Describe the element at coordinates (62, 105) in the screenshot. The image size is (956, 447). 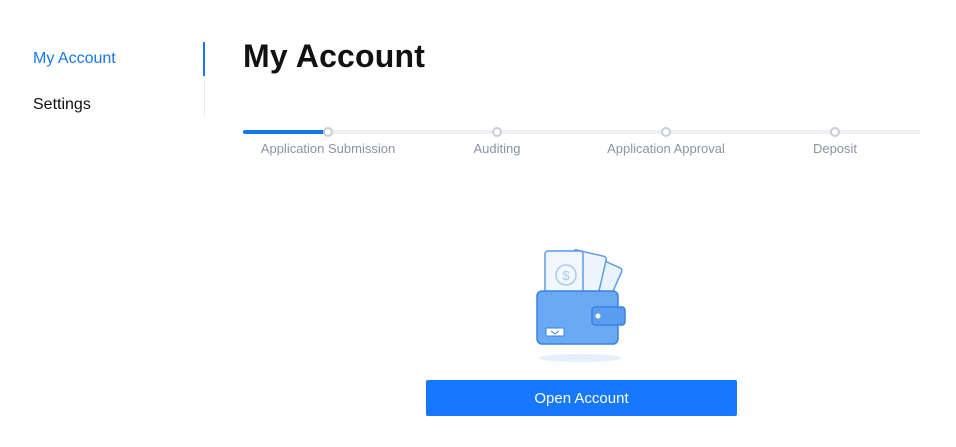
I see `sidebar-item-settings: Settings` at that location.